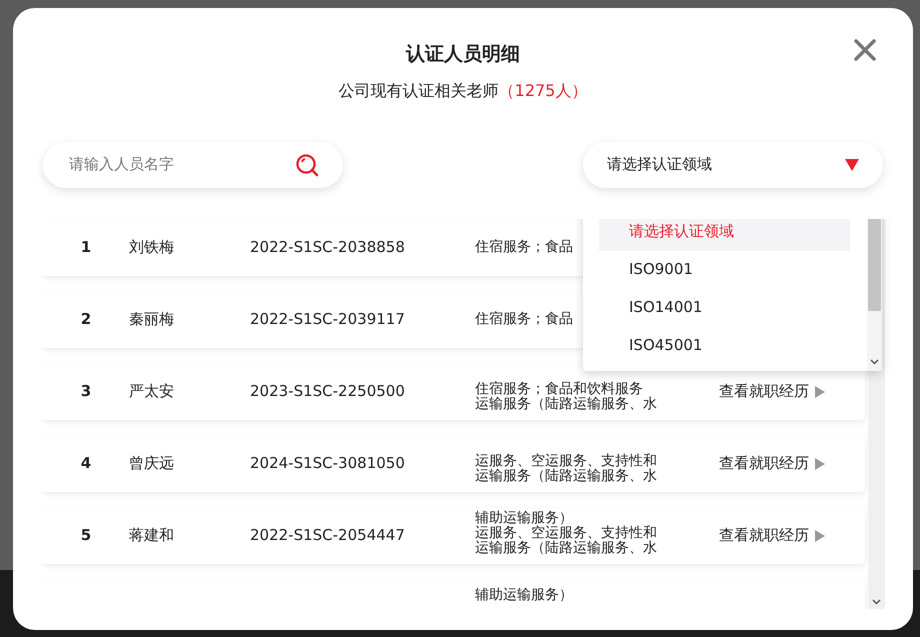 This screenshot has height=637, width=920. I want to click on certificate-number: 2024-S1SC-3081050, so click(327, 463).